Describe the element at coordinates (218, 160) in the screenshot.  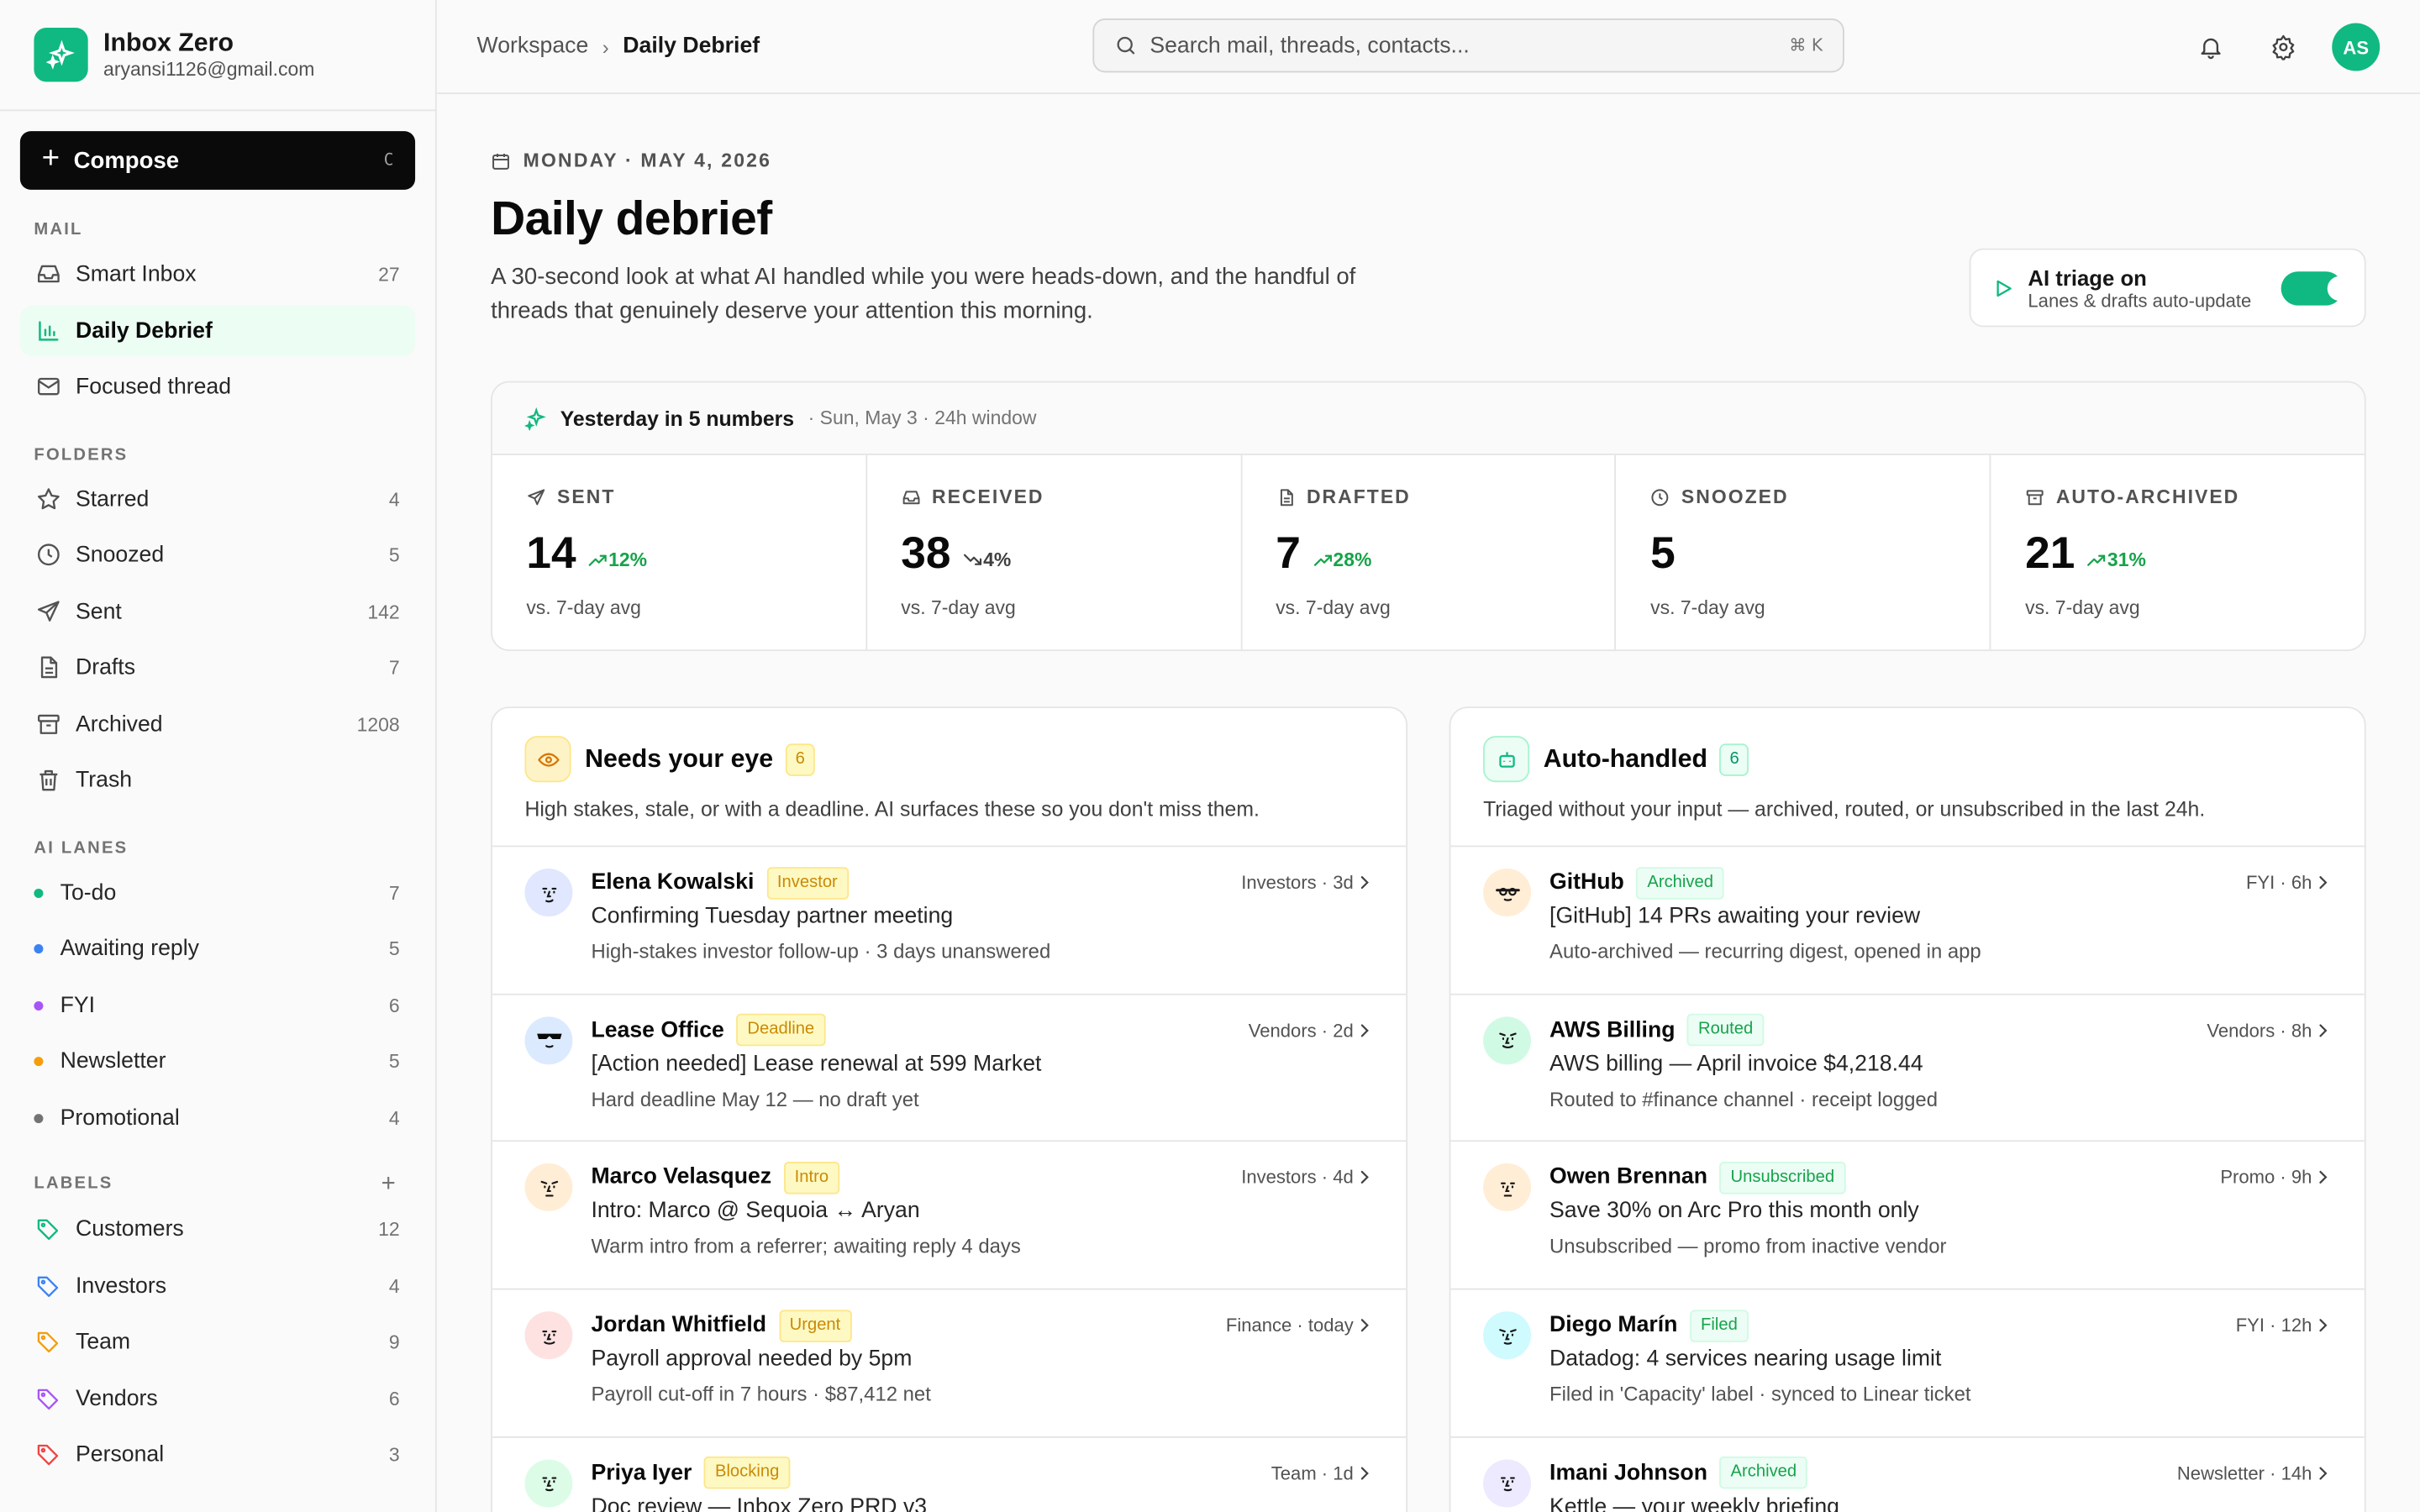
I see `compose-button: + Compose C` at that location.